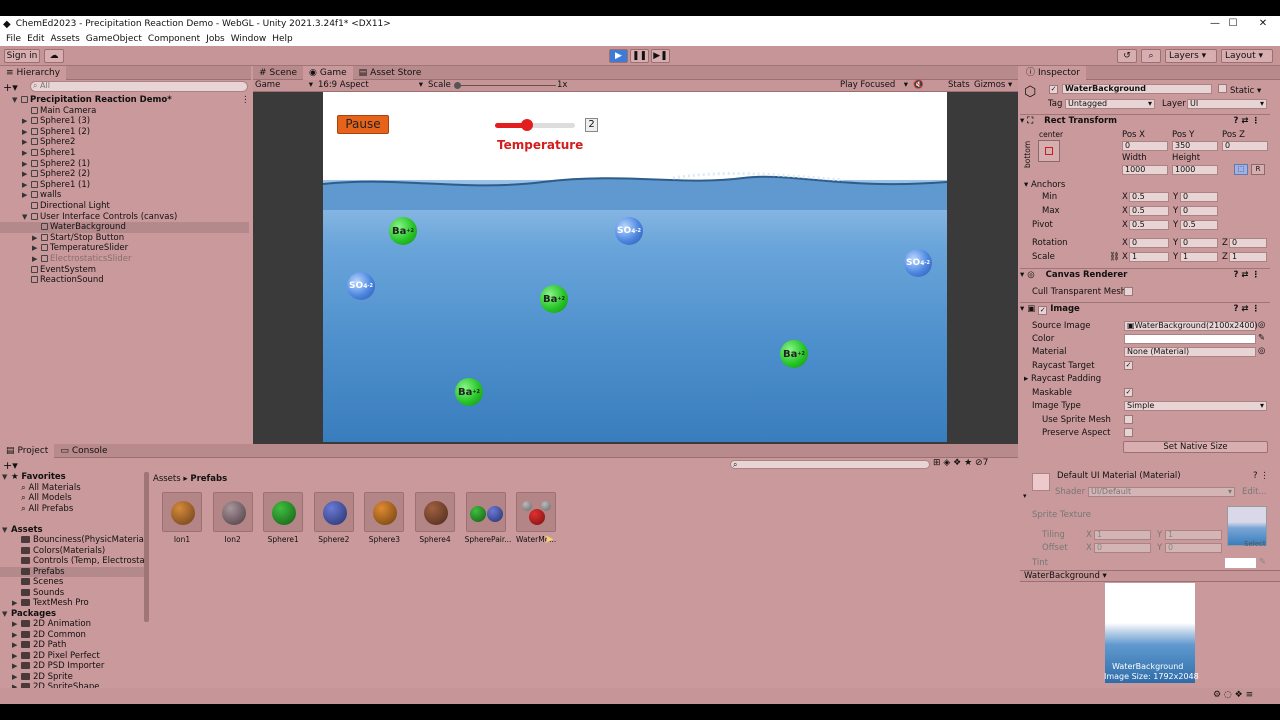 Image resolution: width=1280 pixels, height=720 pixels. What do you see at coordinates (125, 100) in the screenshot?
I see `hierarchy-item: ▼ Precipitation Reaction Demo* ⋮` at bounding box center [125, 100].